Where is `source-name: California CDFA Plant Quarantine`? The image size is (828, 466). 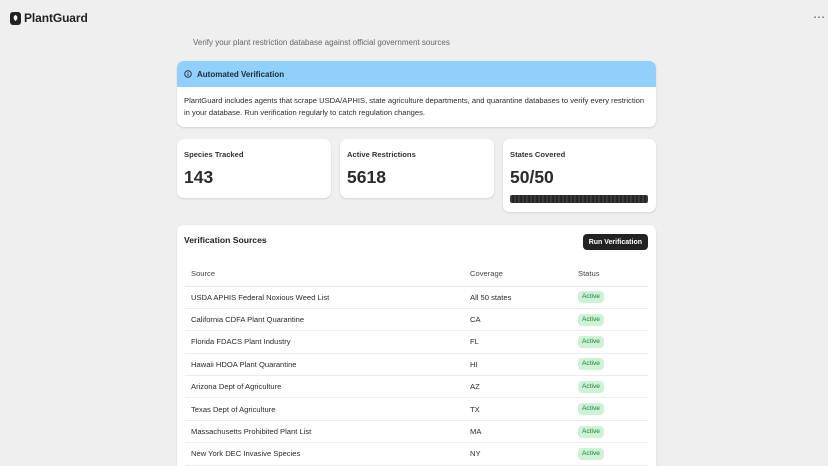 source-name: California CDFA Plant Quarantine is located at coordinates (324, 320).